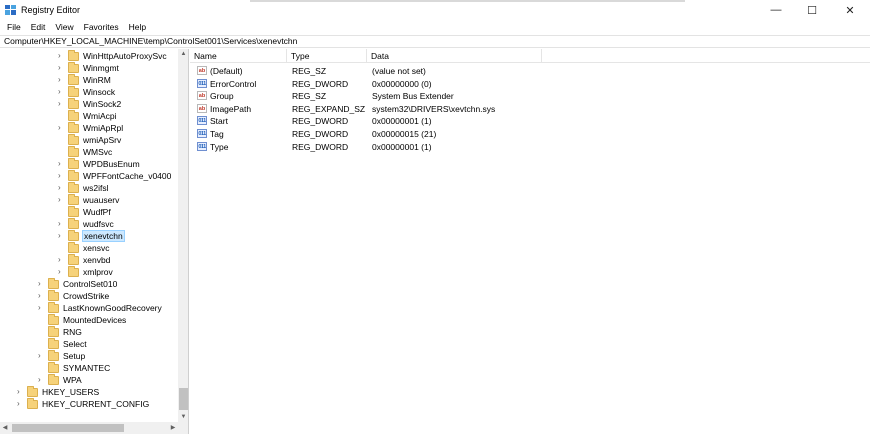 This screenshot has width=870, height=434. What do you see at coordinates (96, 188) in the screenshot?
I see `tree-item-label: ws2ifsl` at bounding box center [96, 188].